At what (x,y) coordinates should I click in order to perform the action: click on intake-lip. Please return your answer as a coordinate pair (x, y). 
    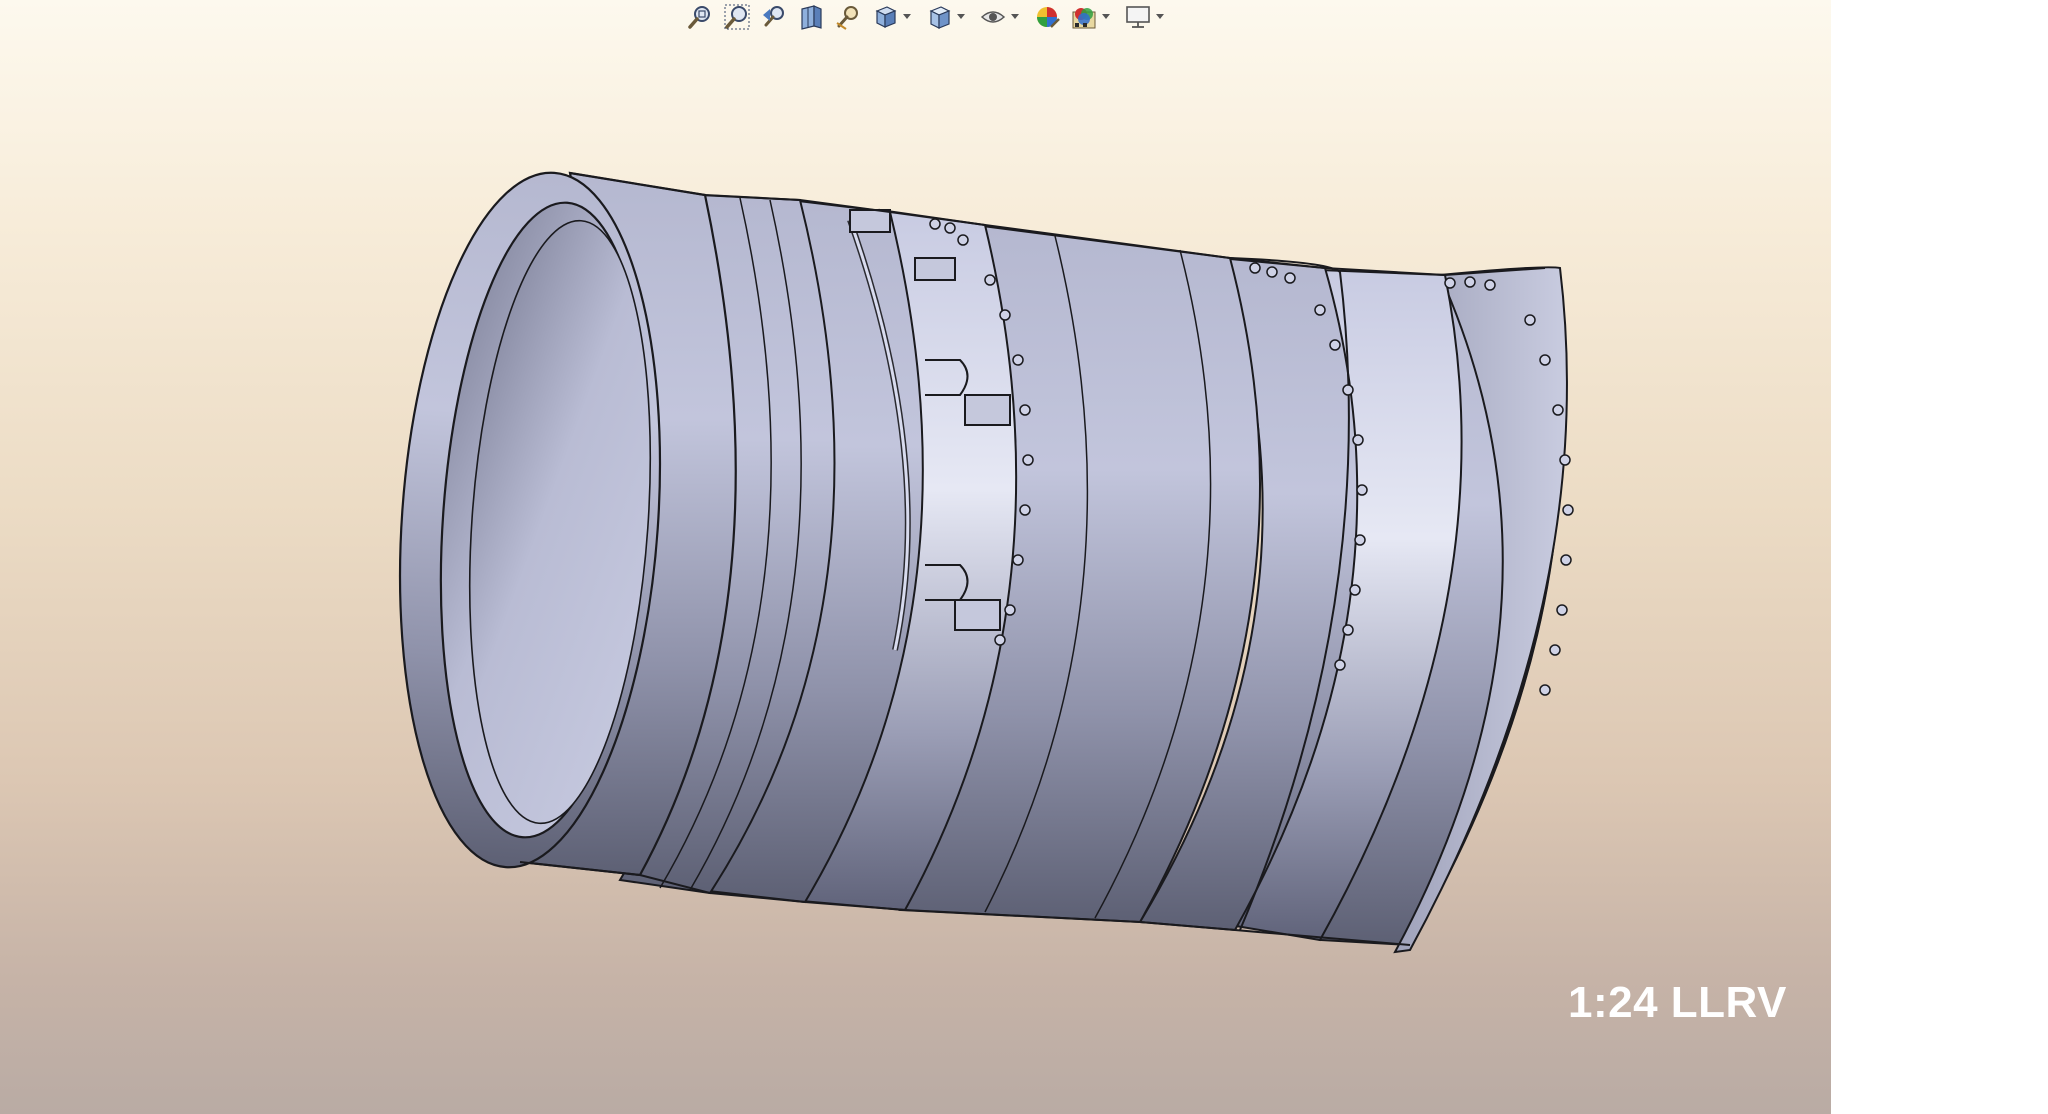
    Looking at the image, I should click on (567, 524).